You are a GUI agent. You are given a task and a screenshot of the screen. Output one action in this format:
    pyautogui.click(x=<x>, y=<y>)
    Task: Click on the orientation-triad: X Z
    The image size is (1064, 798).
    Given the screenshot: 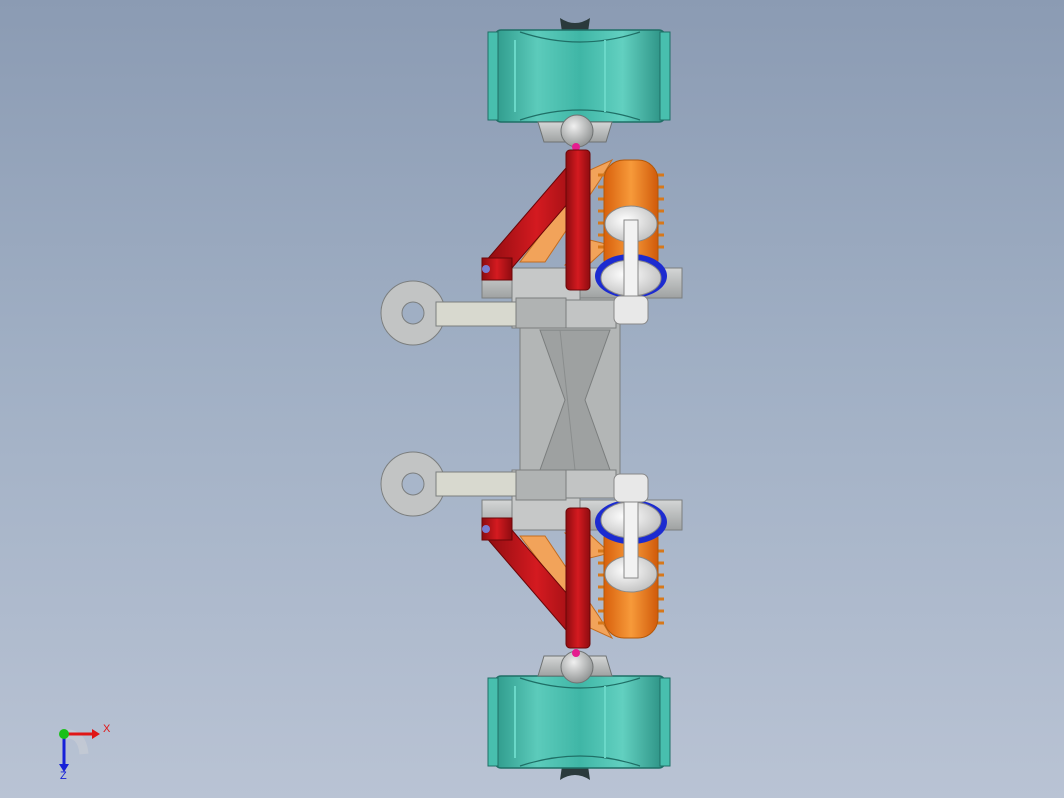 What is the action you would take?
    pyautogui.click(x=85, y=751)
    